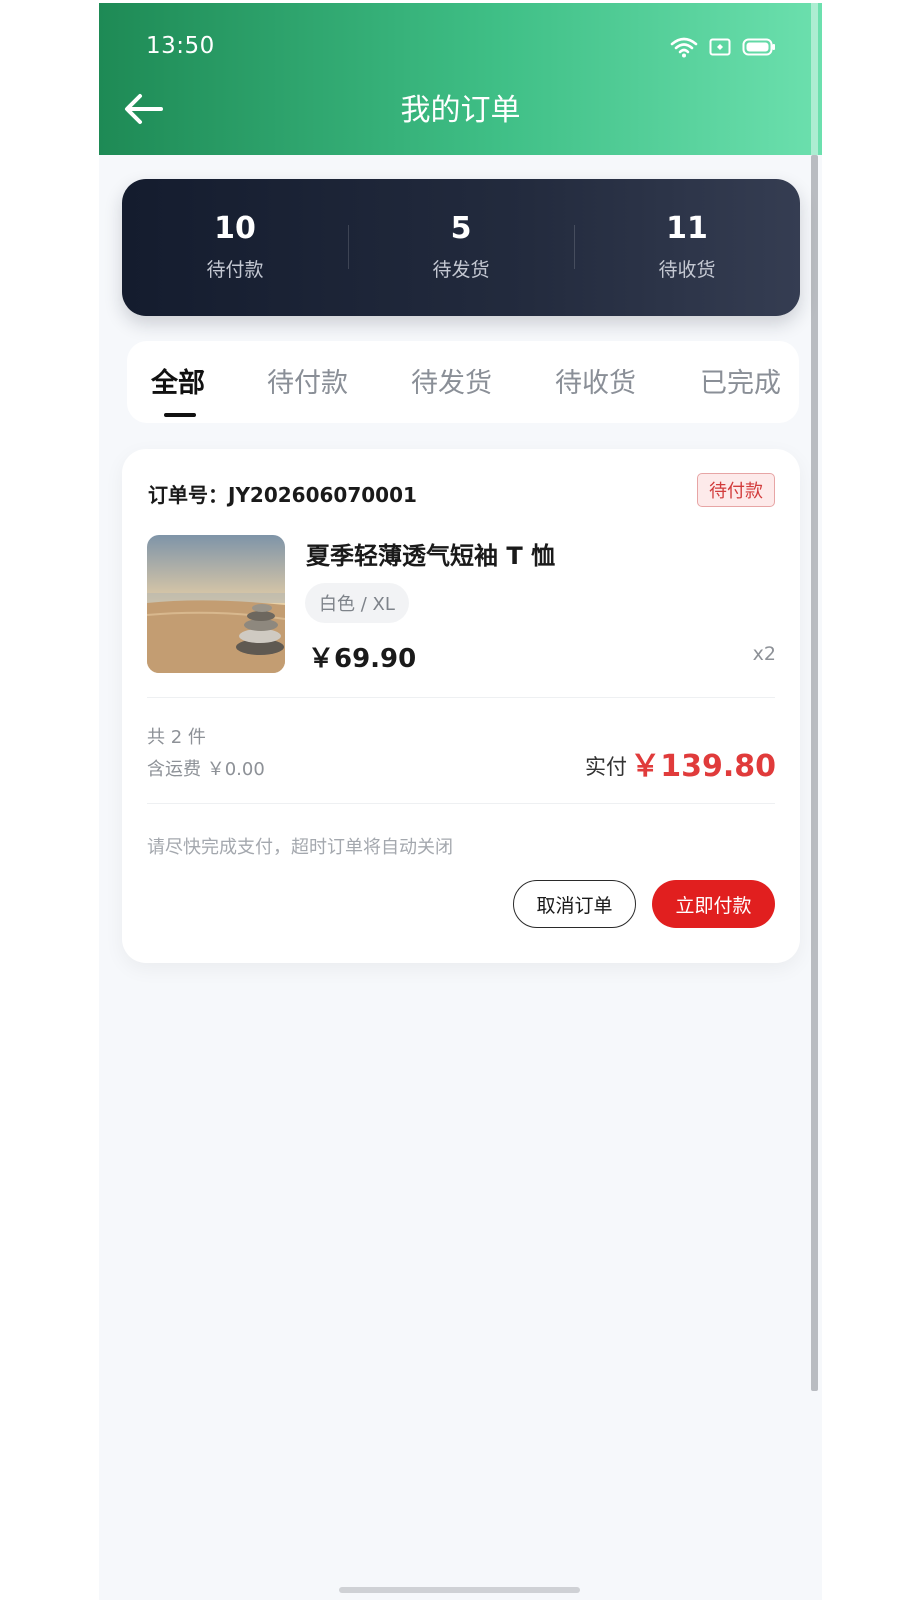  What do you see at coordinates (759, 49) in the screenshot?
I see `battery-icon` at bounding box center [759, 49].